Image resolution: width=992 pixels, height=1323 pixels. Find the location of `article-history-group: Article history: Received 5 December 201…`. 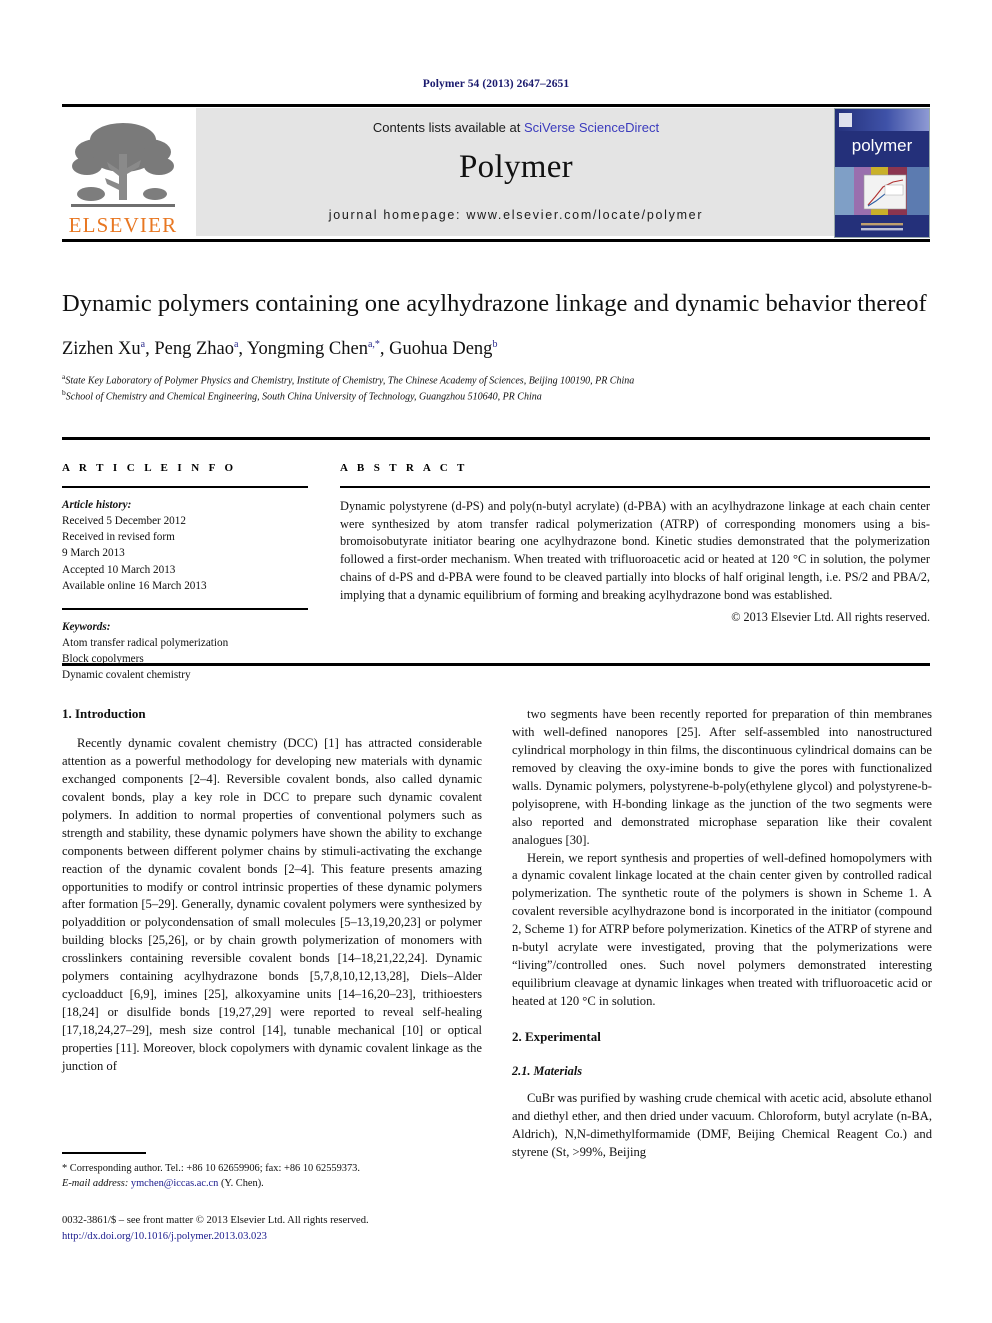

article-history-group: Article history: Received 5 December 201… is located at coordinates (185, 545).